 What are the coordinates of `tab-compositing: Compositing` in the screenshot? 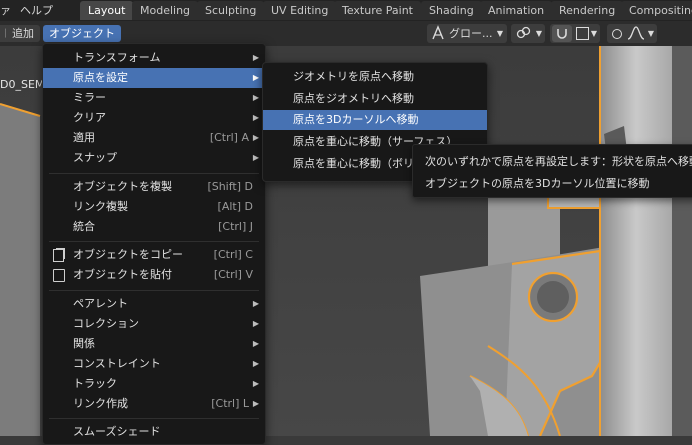 It's located at (656, 10).